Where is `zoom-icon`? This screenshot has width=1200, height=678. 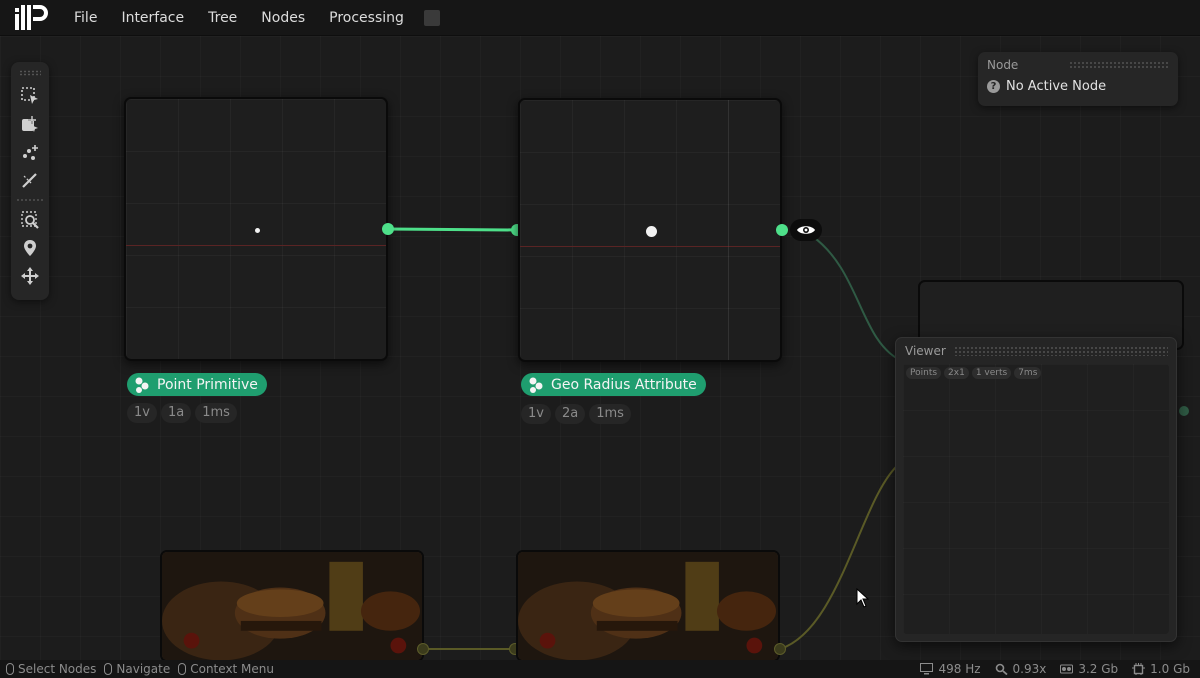 zoom-icon is located at coordinates (1001, 669).